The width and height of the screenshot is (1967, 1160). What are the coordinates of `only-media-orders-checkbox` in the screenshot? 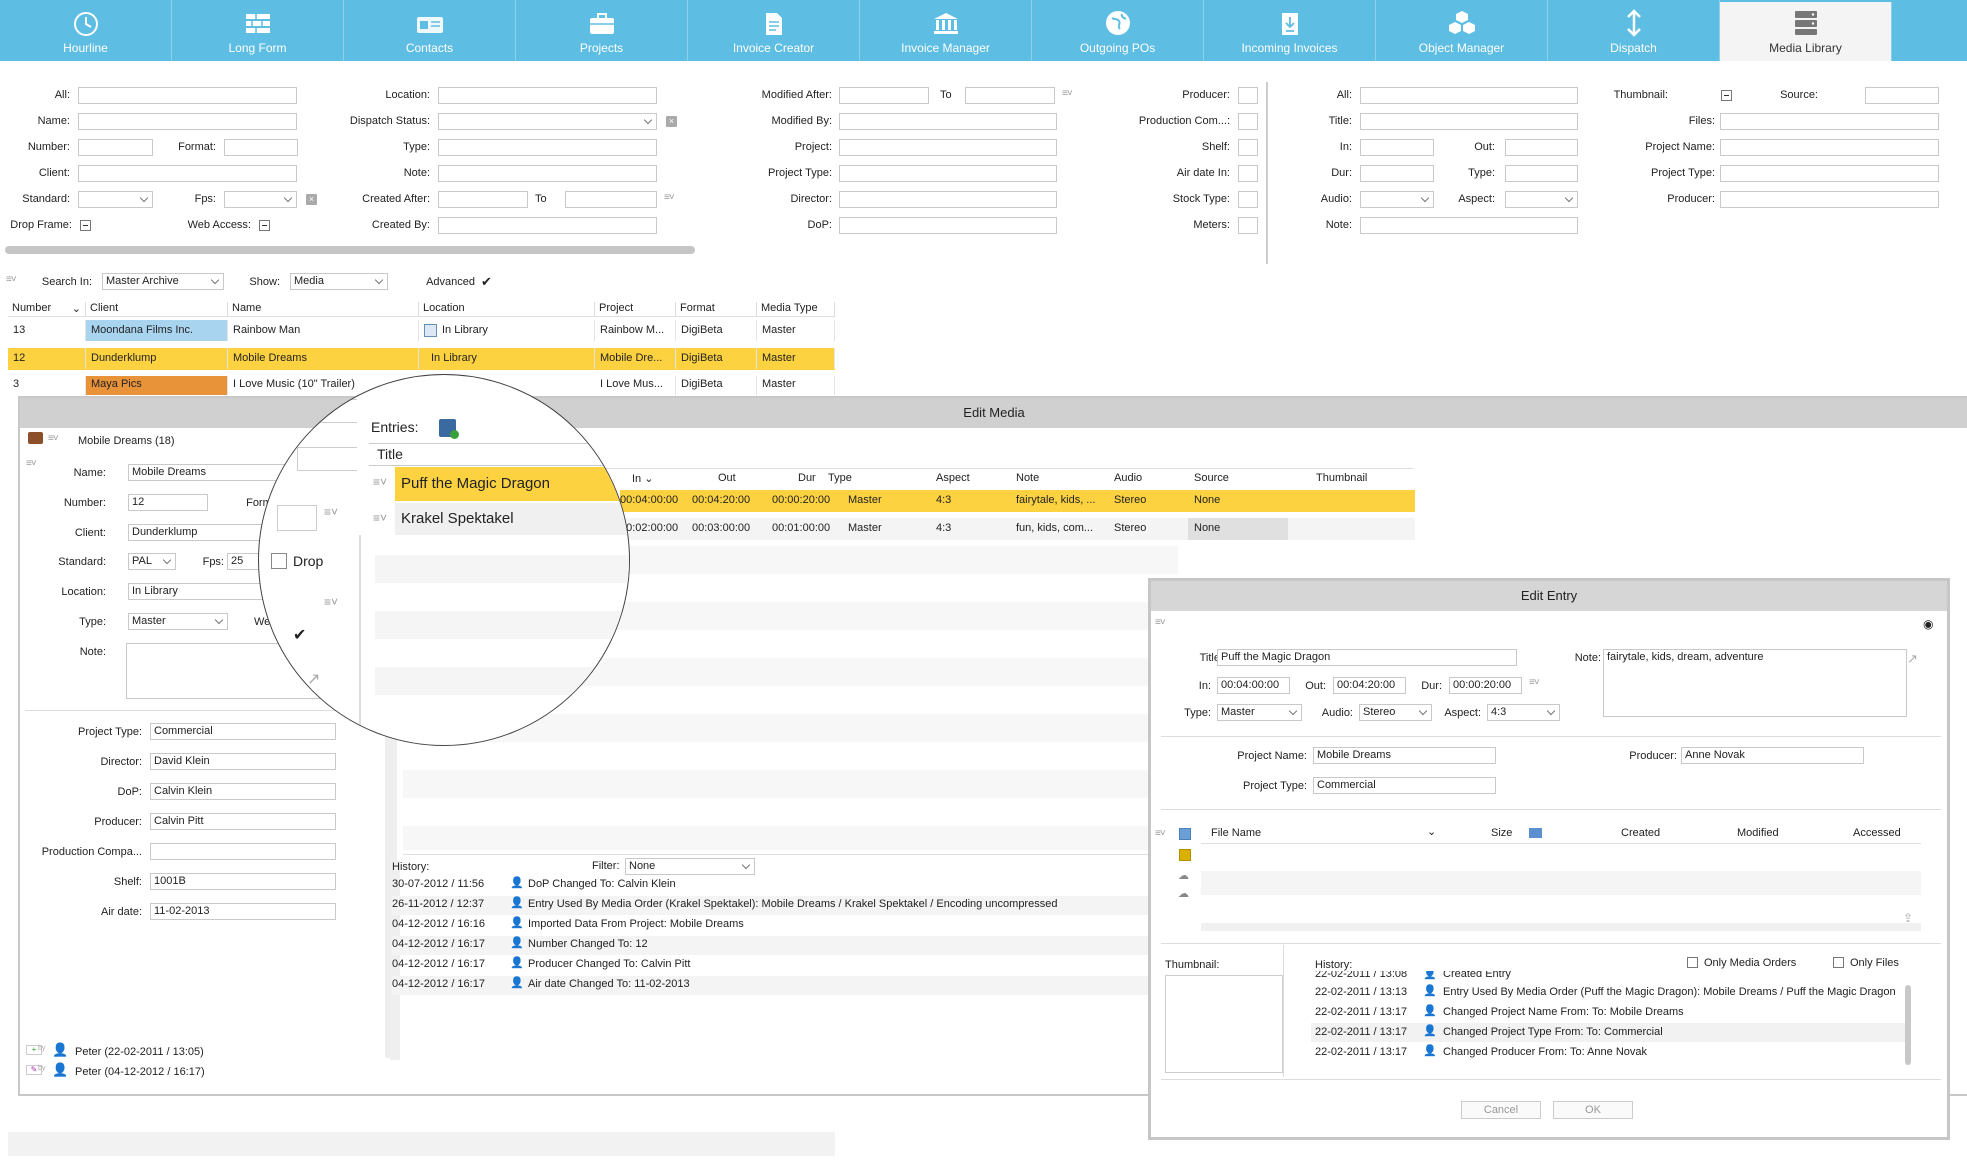 It's located at (1692, 962).